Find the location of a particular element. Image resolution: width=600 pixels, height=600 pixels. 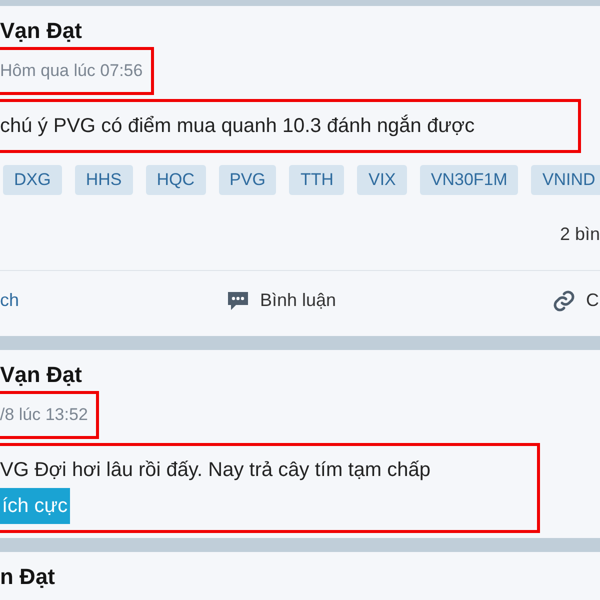

author-name: n Đạt is located at coordinates (28, 577).